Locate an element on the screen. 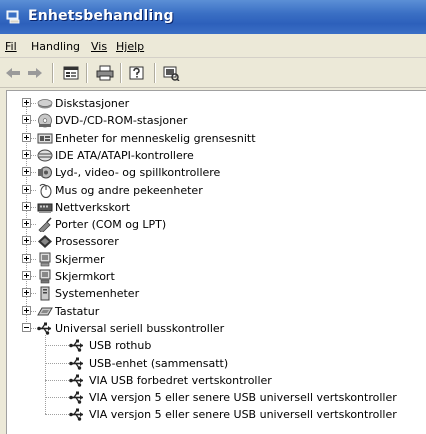 This screenshot has width=426, height=434. tree-category-label: Universal seriell busskontroller is located at coordinates (140, 328).